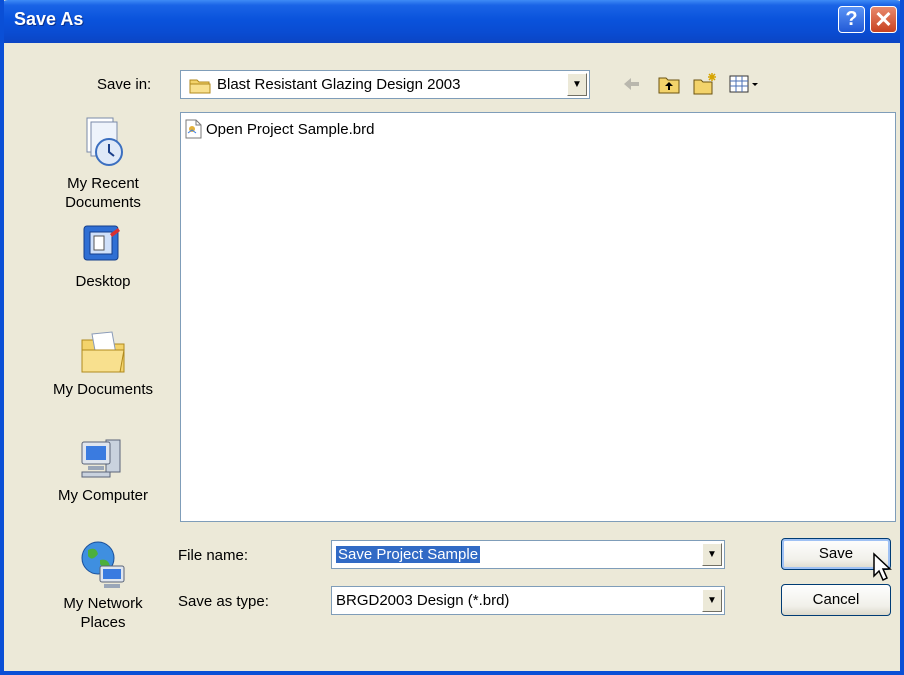 The image size is (904, 675). What do you see at coordinates (223, 601) in the screenshot?
I see `save-as-type-label: Save as type:` at bounding box center [223, 601].